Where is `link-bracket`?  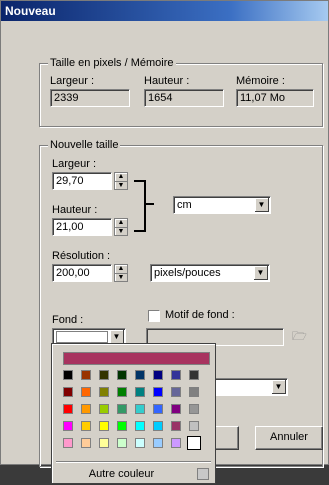 link-bracket is located at coordinates (140, 206).